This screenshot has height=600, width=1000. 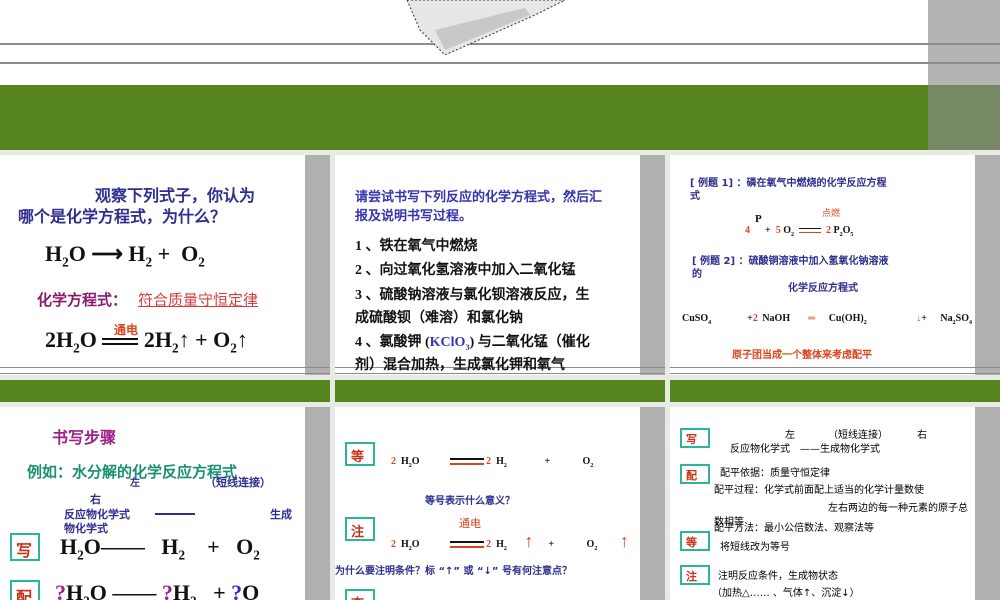 What do you see at coordinates (439, 318) in the screenshot?
I see `task-item-3-cont: 成硫酸钡（难溶）和氯化钠` at bounding box center [439, 318].